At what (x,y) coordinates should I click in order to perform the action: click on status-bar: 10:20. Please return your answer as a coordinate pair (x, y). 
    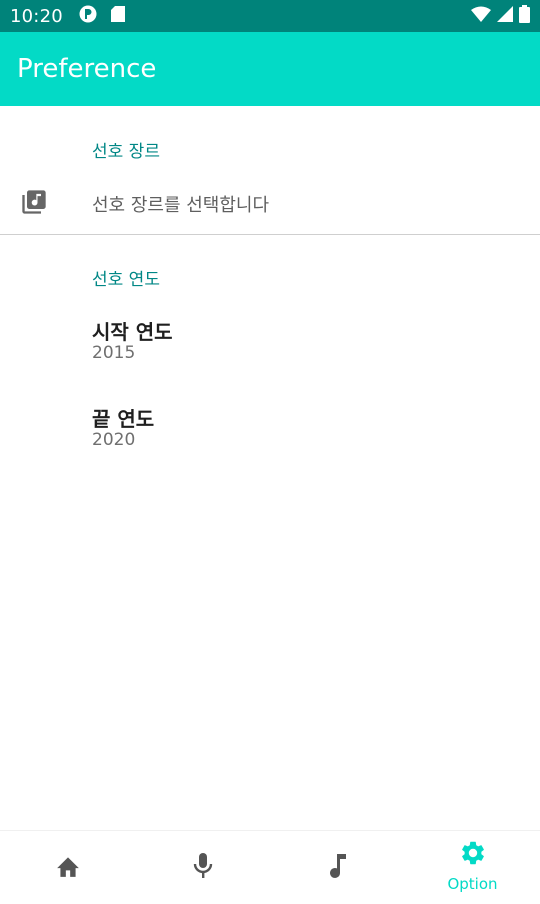
    Looking at the image, I should click on (270, 16).